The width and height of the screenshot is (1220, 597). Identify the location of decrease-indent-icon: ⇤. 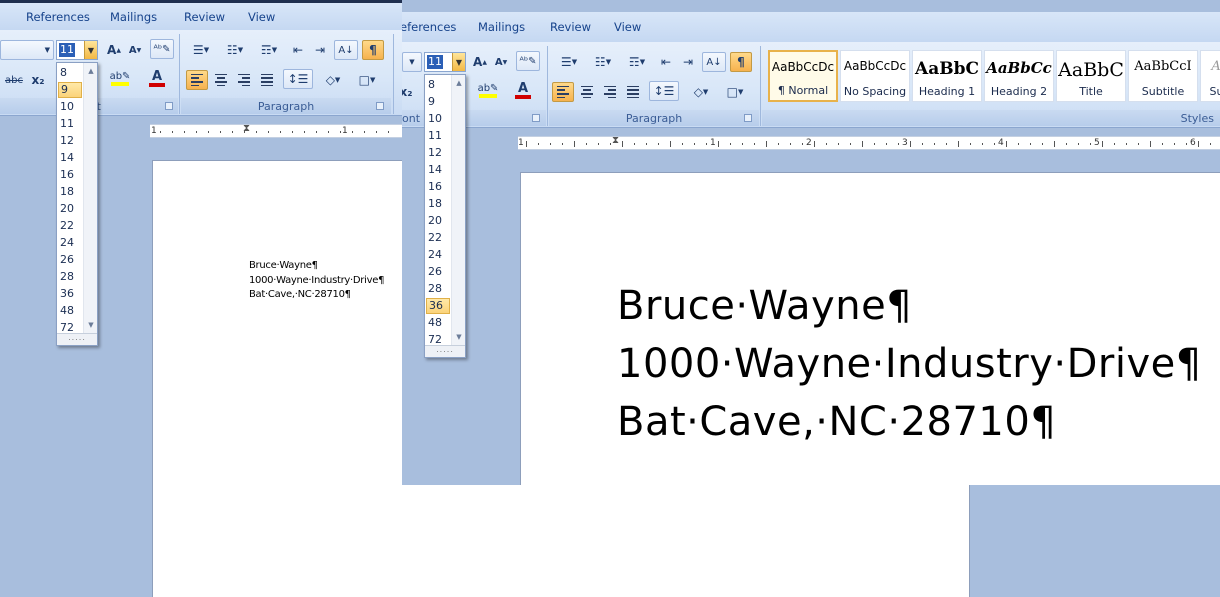
(666, 62).